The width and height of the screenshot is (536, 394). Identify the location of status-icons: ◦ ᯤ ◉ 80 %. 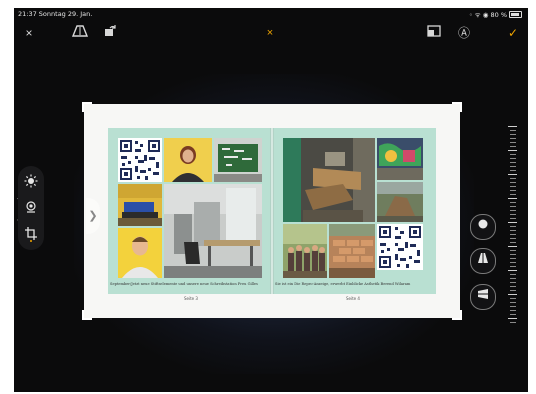
(495, 14).